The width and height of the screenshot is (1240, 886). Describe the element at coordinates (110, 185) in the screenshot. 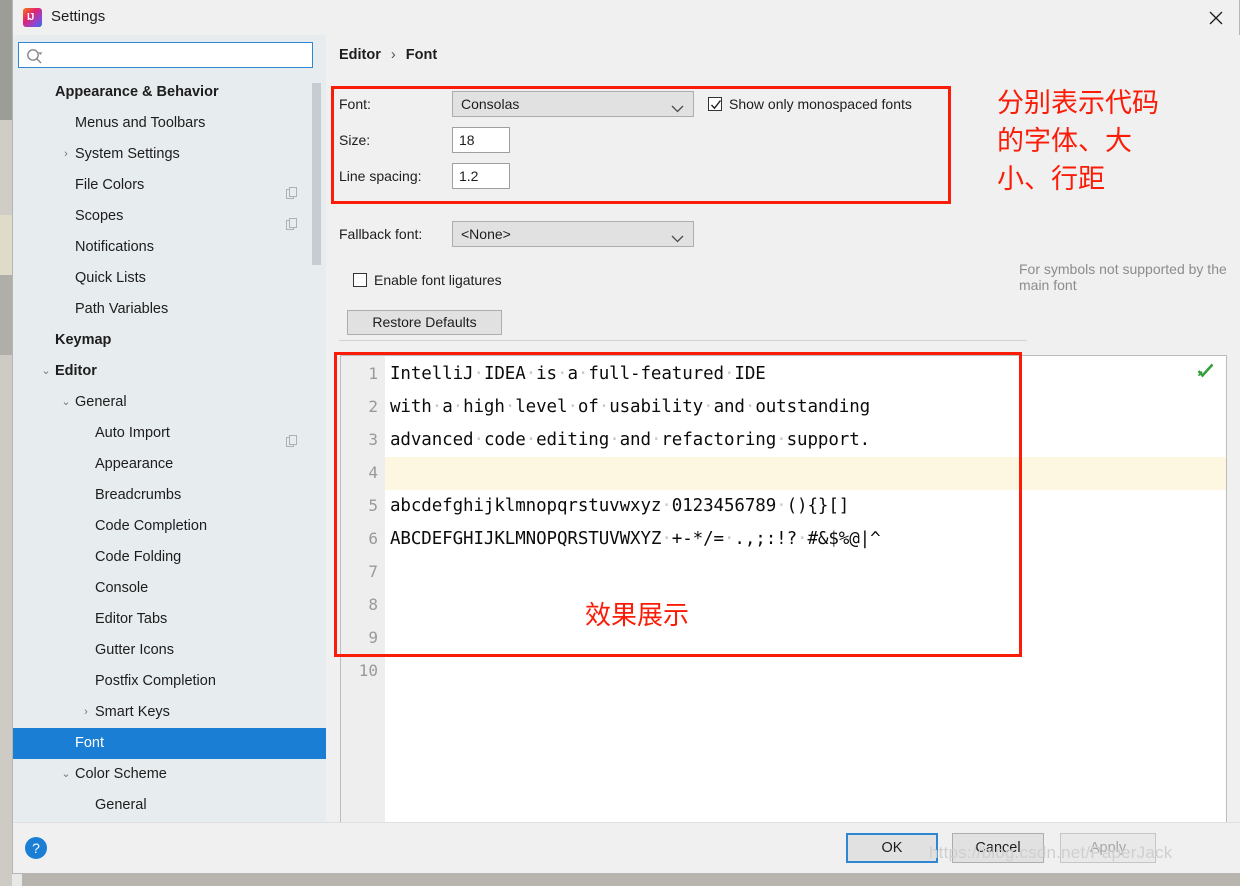

I see `sidebar-item-label: File Colors` at that location.